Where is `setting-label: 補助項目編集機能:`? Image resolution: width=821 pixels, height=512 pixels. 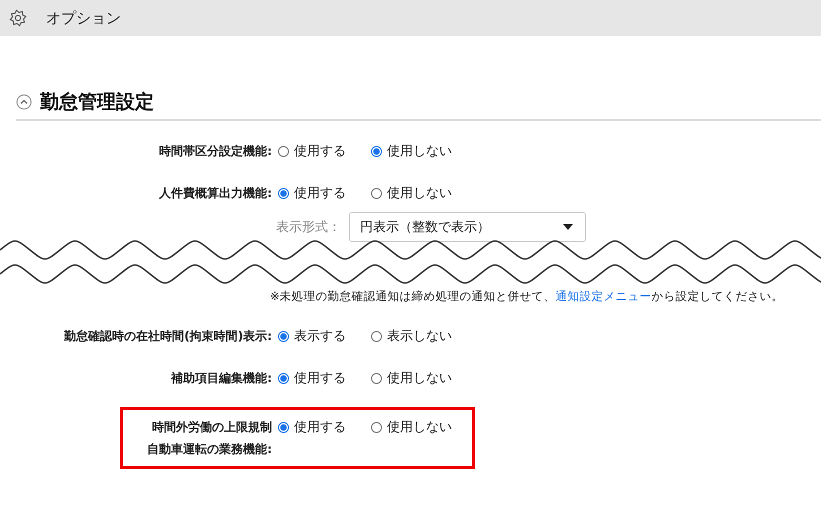
setting-label: 補助項目編集機能: is located at coordinates (221, 378).